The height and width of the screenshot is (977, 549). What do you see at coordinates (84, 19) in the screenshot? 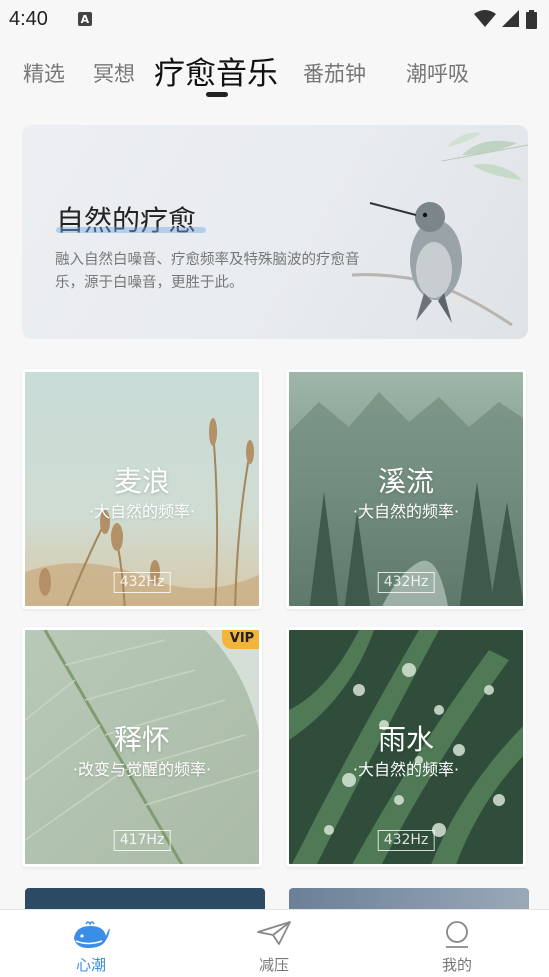
I see `notification-icon: A` at bounding box center [84, 19].